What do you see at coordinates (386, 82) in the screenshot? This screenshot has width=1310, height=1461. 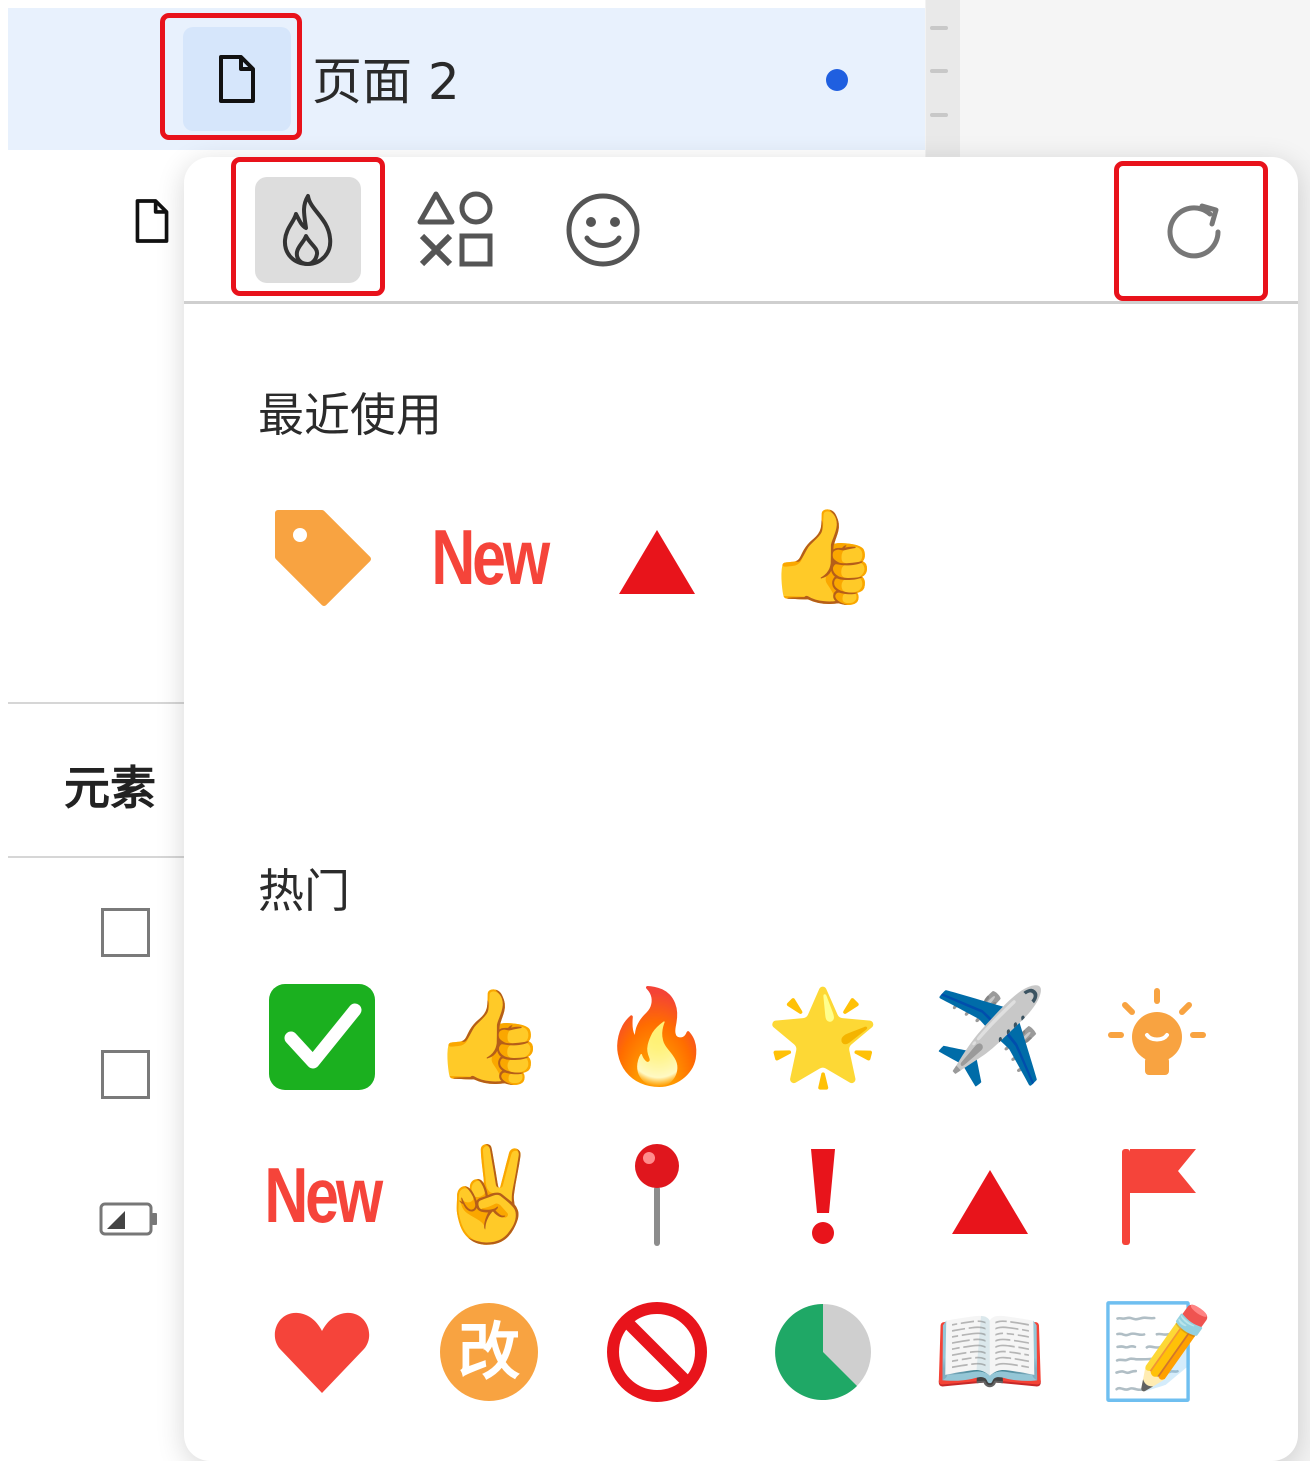 I see `page-title: 页面 2` at bounding box center [386, 82].